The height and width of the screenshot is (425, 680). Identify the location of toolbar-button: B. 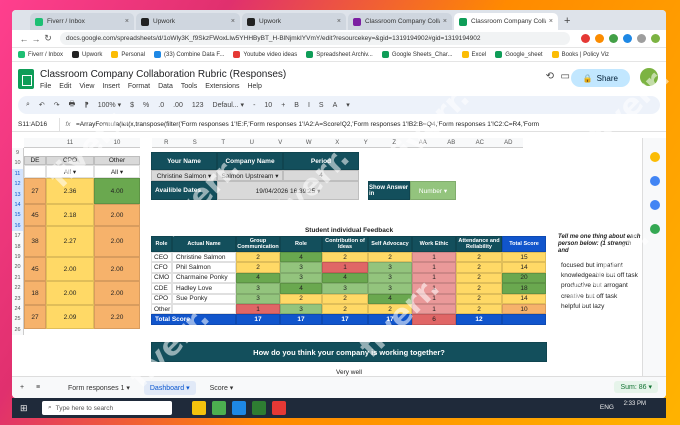
(296, 105).